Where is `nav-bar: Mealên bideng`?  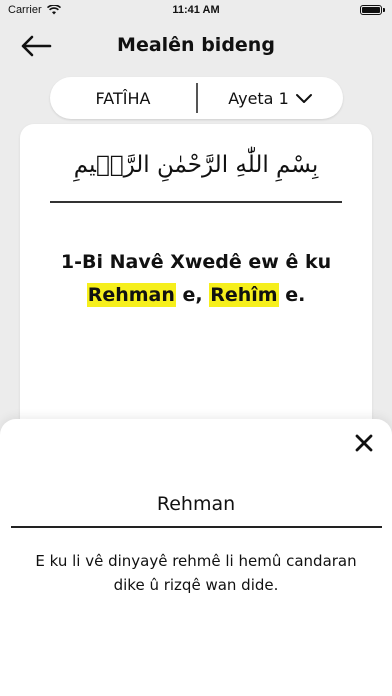 nav-bar: Mealên bideng is located at coordinates (196, 46).